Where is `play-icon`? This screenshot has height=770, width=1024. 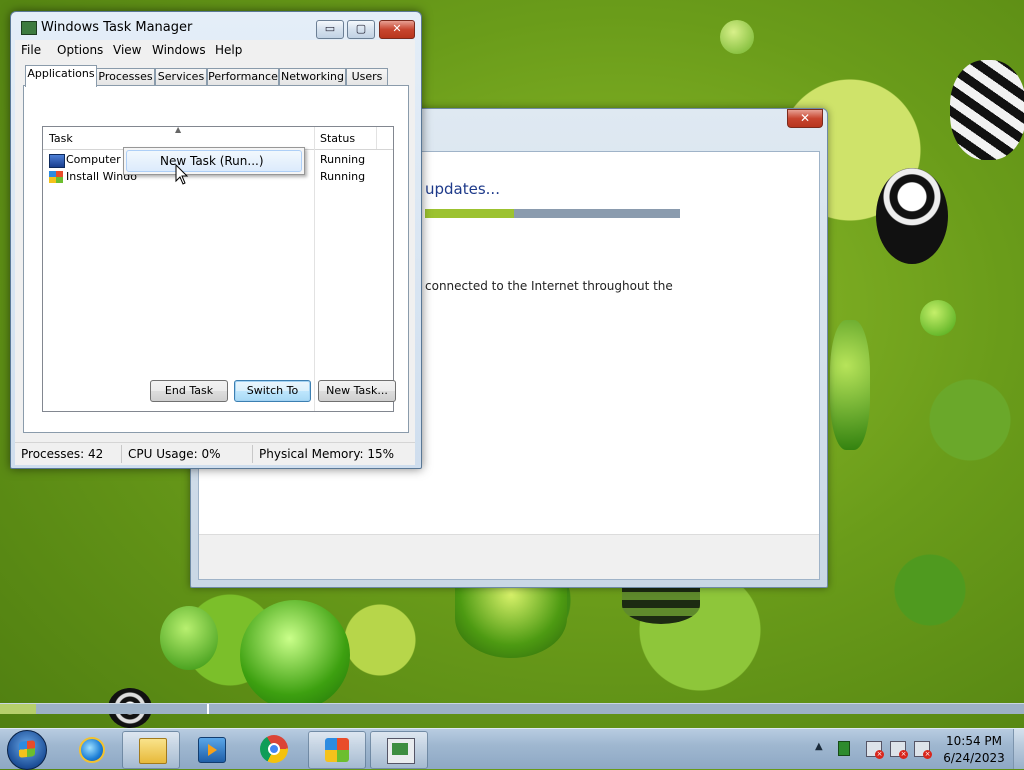 play-icon is located at coordinates (212, 750).